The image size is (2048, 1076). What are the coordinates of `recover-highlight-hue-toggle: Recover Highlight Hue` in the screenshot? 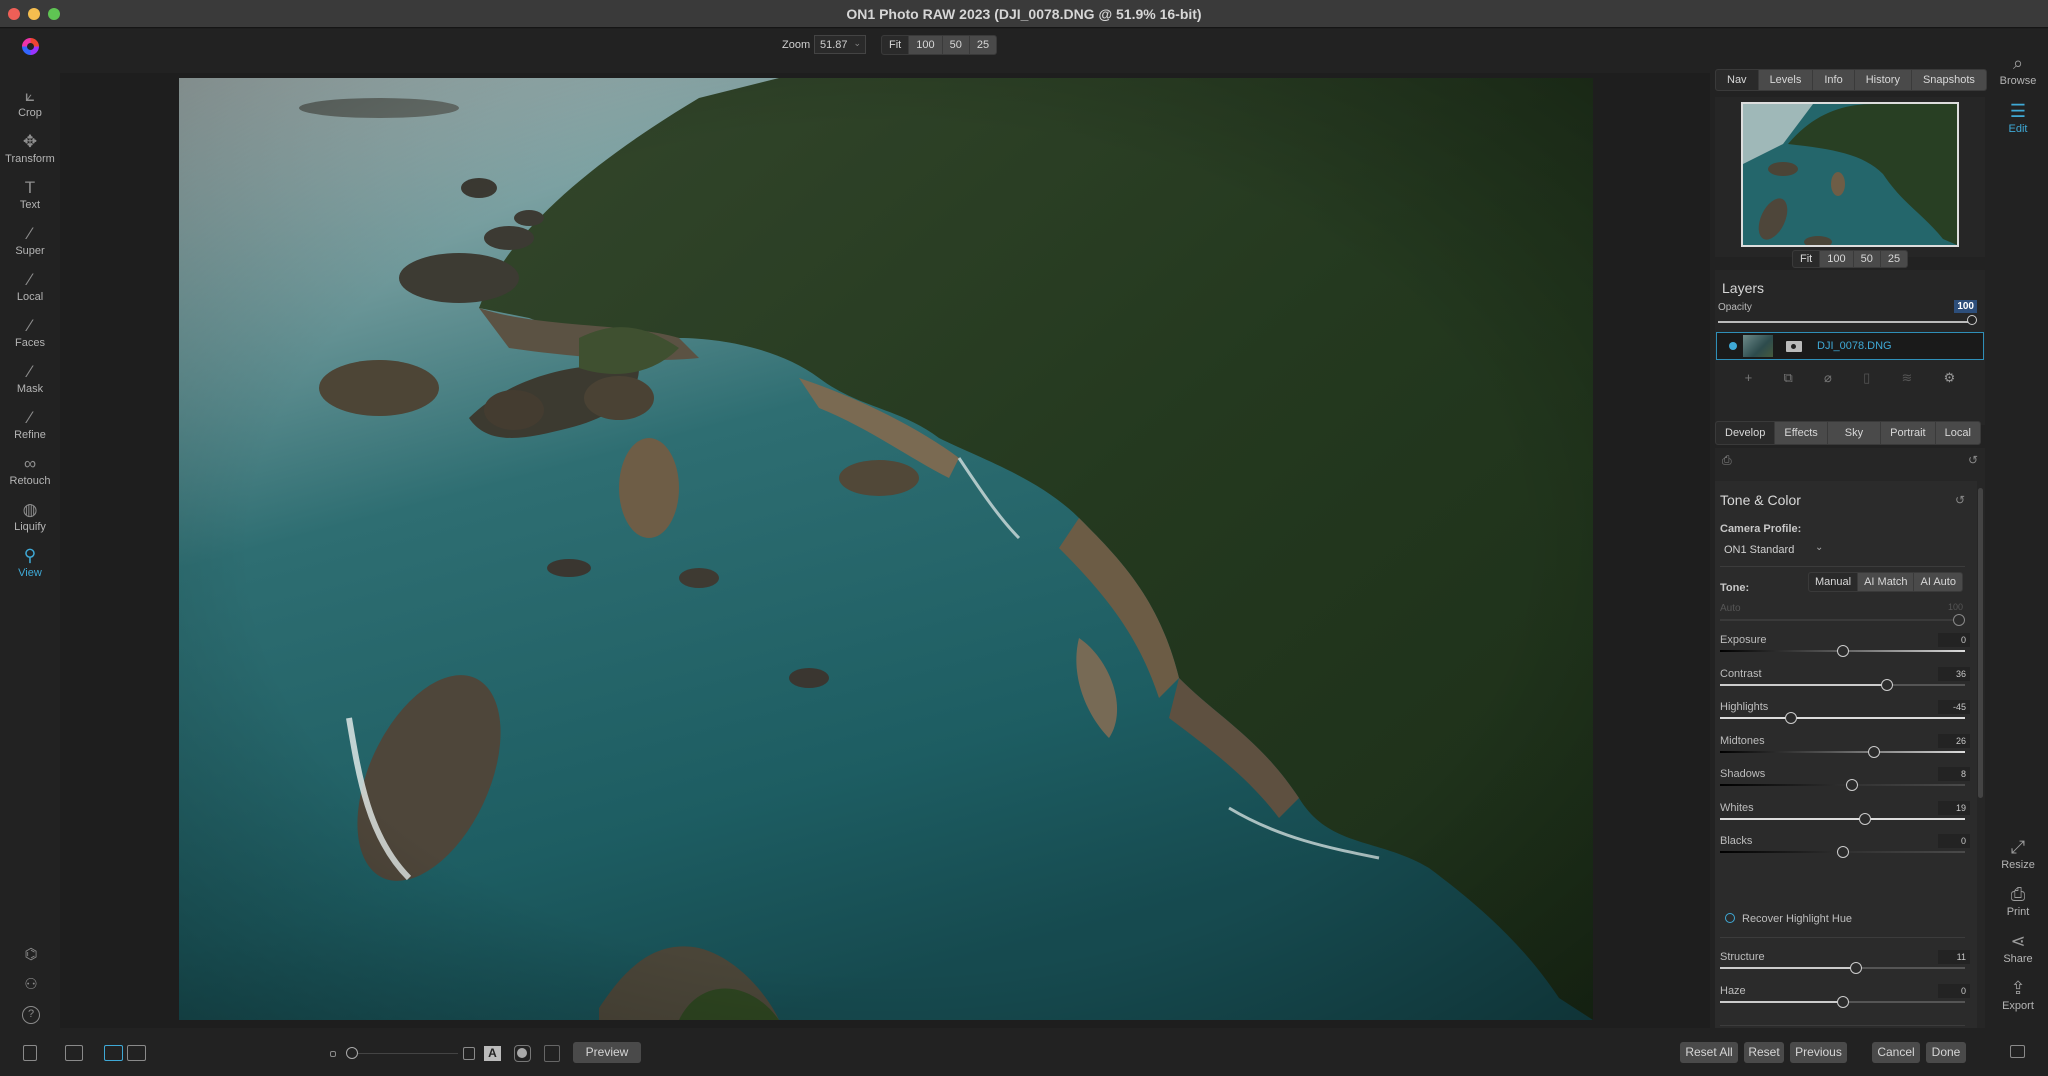 It's located at (1788, 919).